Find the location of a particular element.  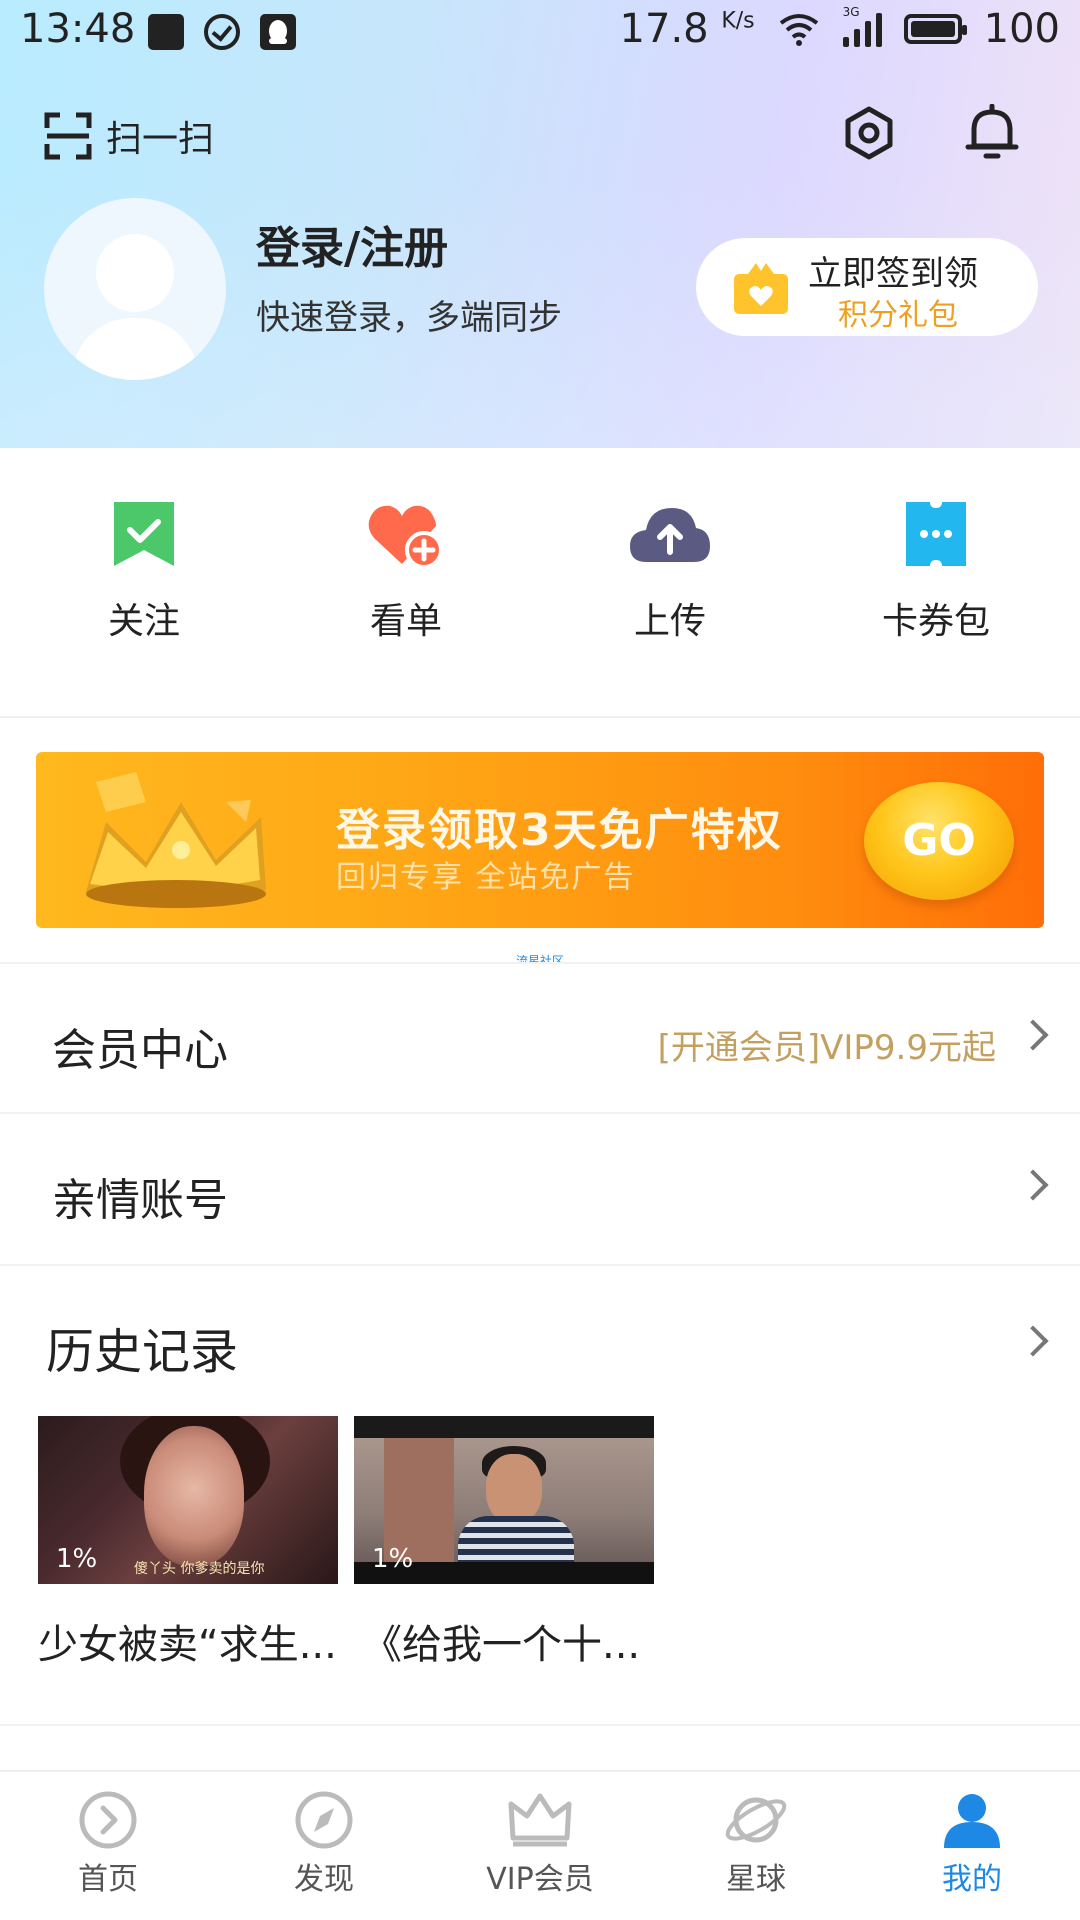

tab-vip: VIP会员 is located at coordinates (540, 1844).